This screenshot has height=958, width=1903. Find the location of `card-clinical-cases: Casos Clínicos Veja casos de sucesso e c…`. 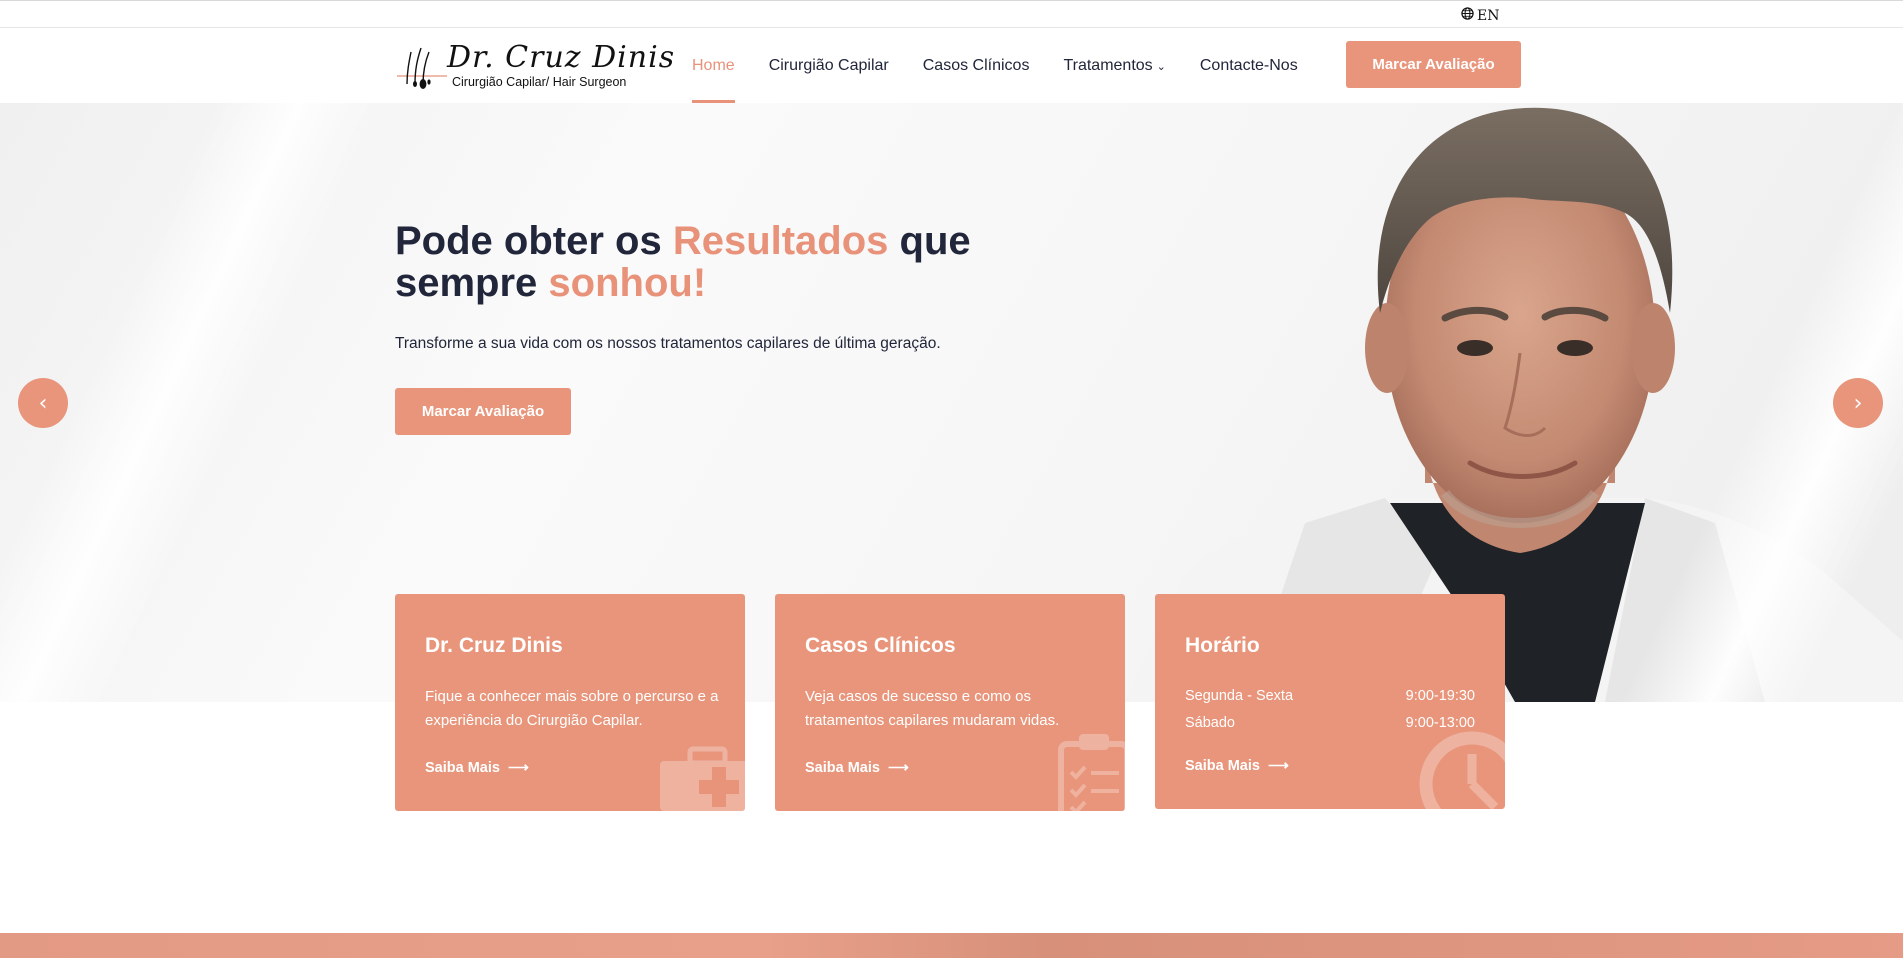

card-clinical-cases: Casos Clínicos Veja casos de sucesso e c… is located at coordinates (950, 702).